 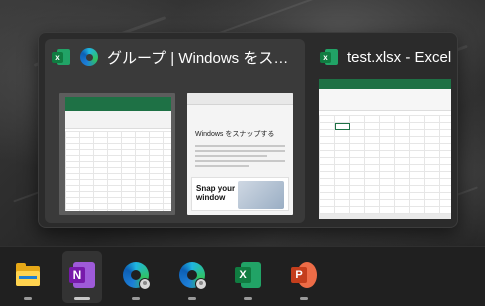 I want to click on taskbar-powerpoint: P, so click(x=304, y=277).